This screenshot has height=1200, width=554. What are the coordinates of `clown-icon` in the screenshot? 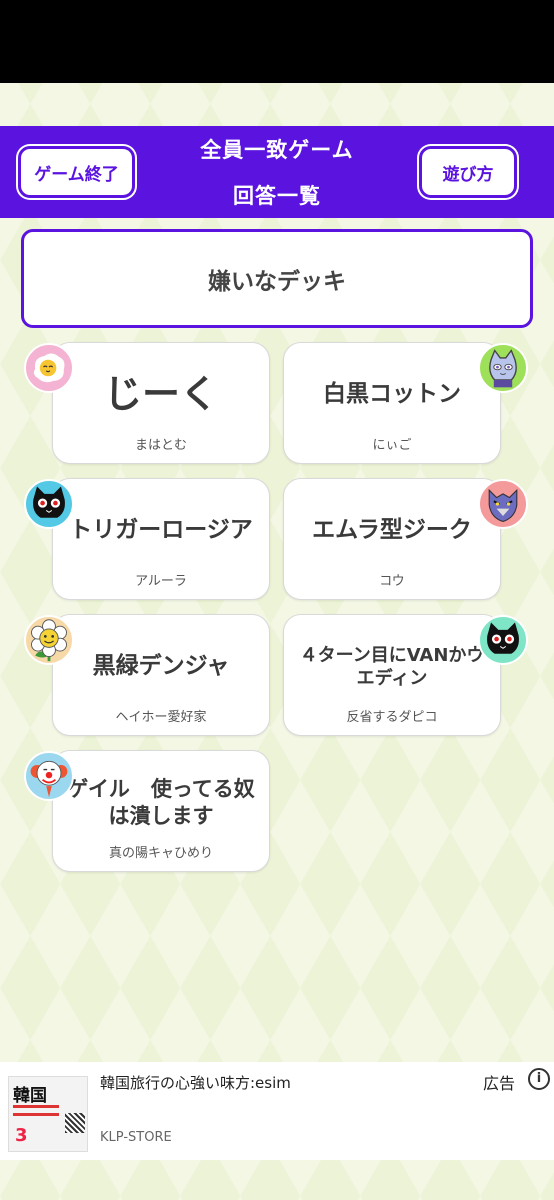 It's located at (49, 776).